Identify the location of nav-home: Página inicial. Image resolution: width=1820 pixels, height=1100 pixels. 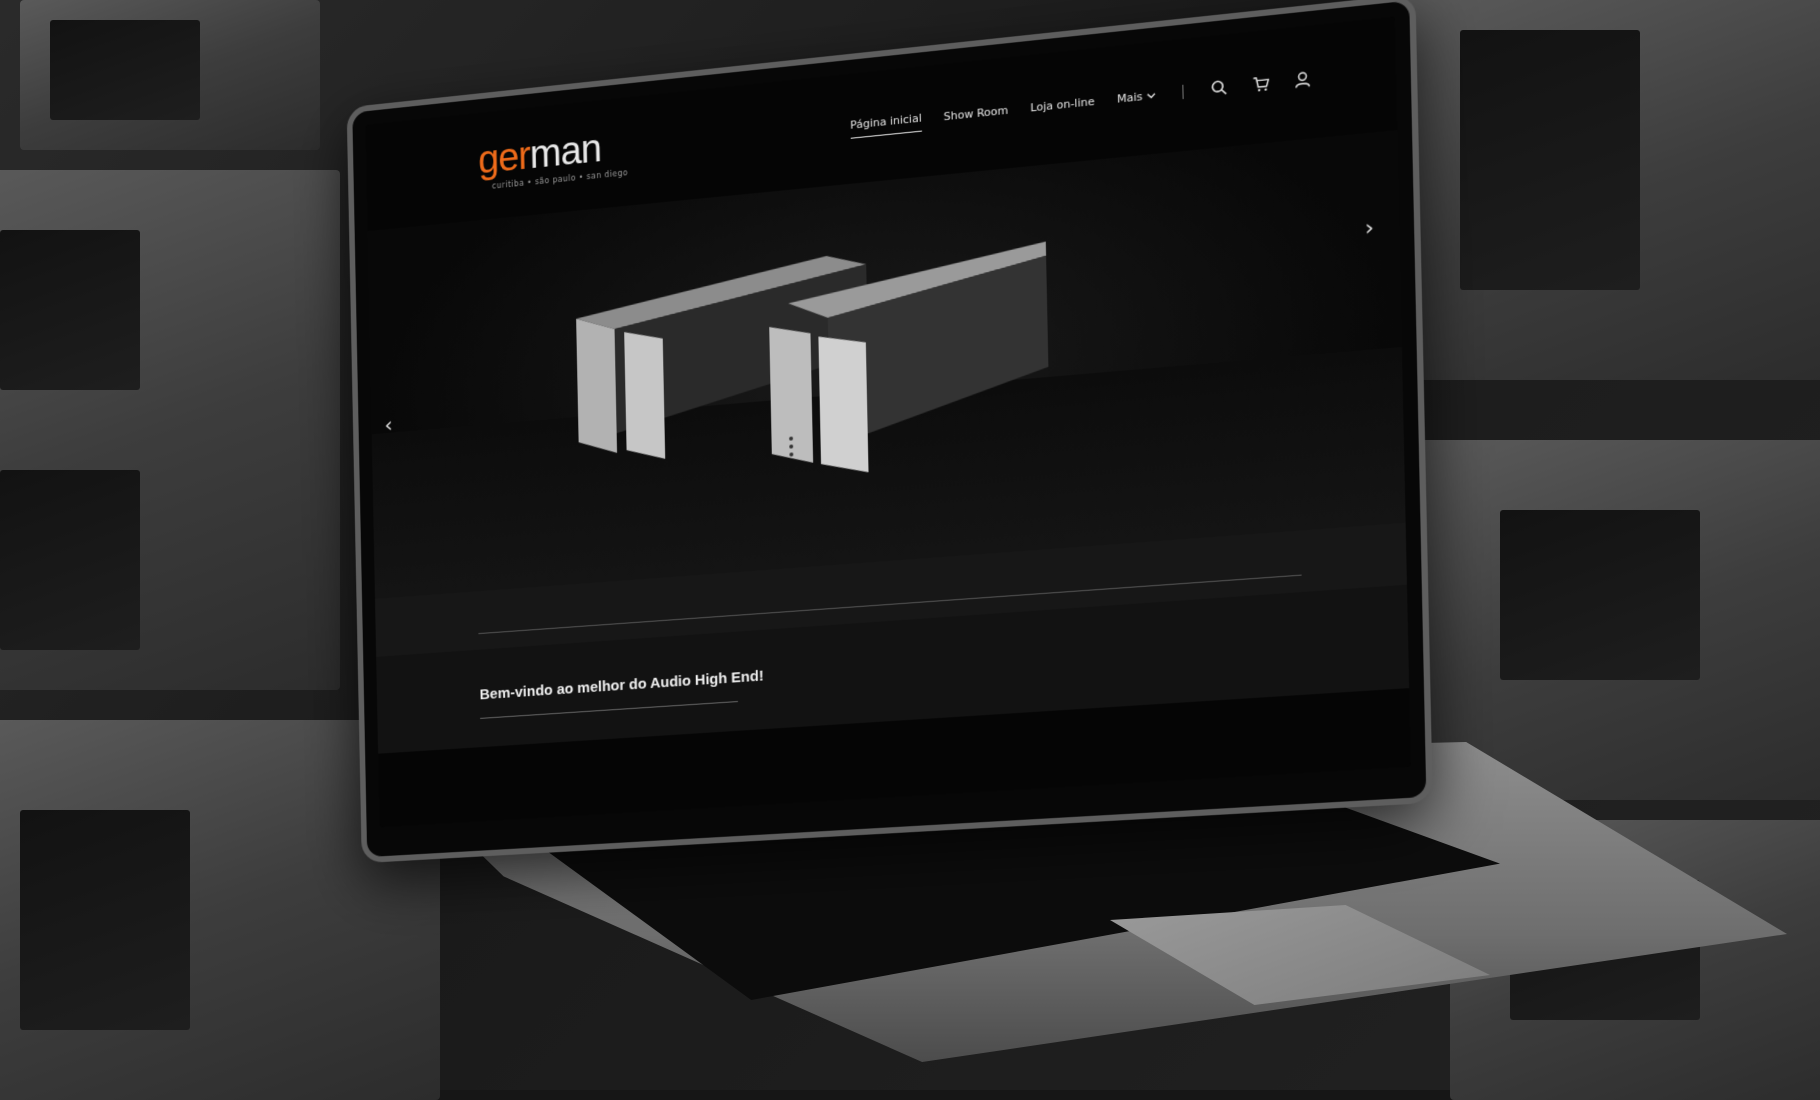
(886, 125).